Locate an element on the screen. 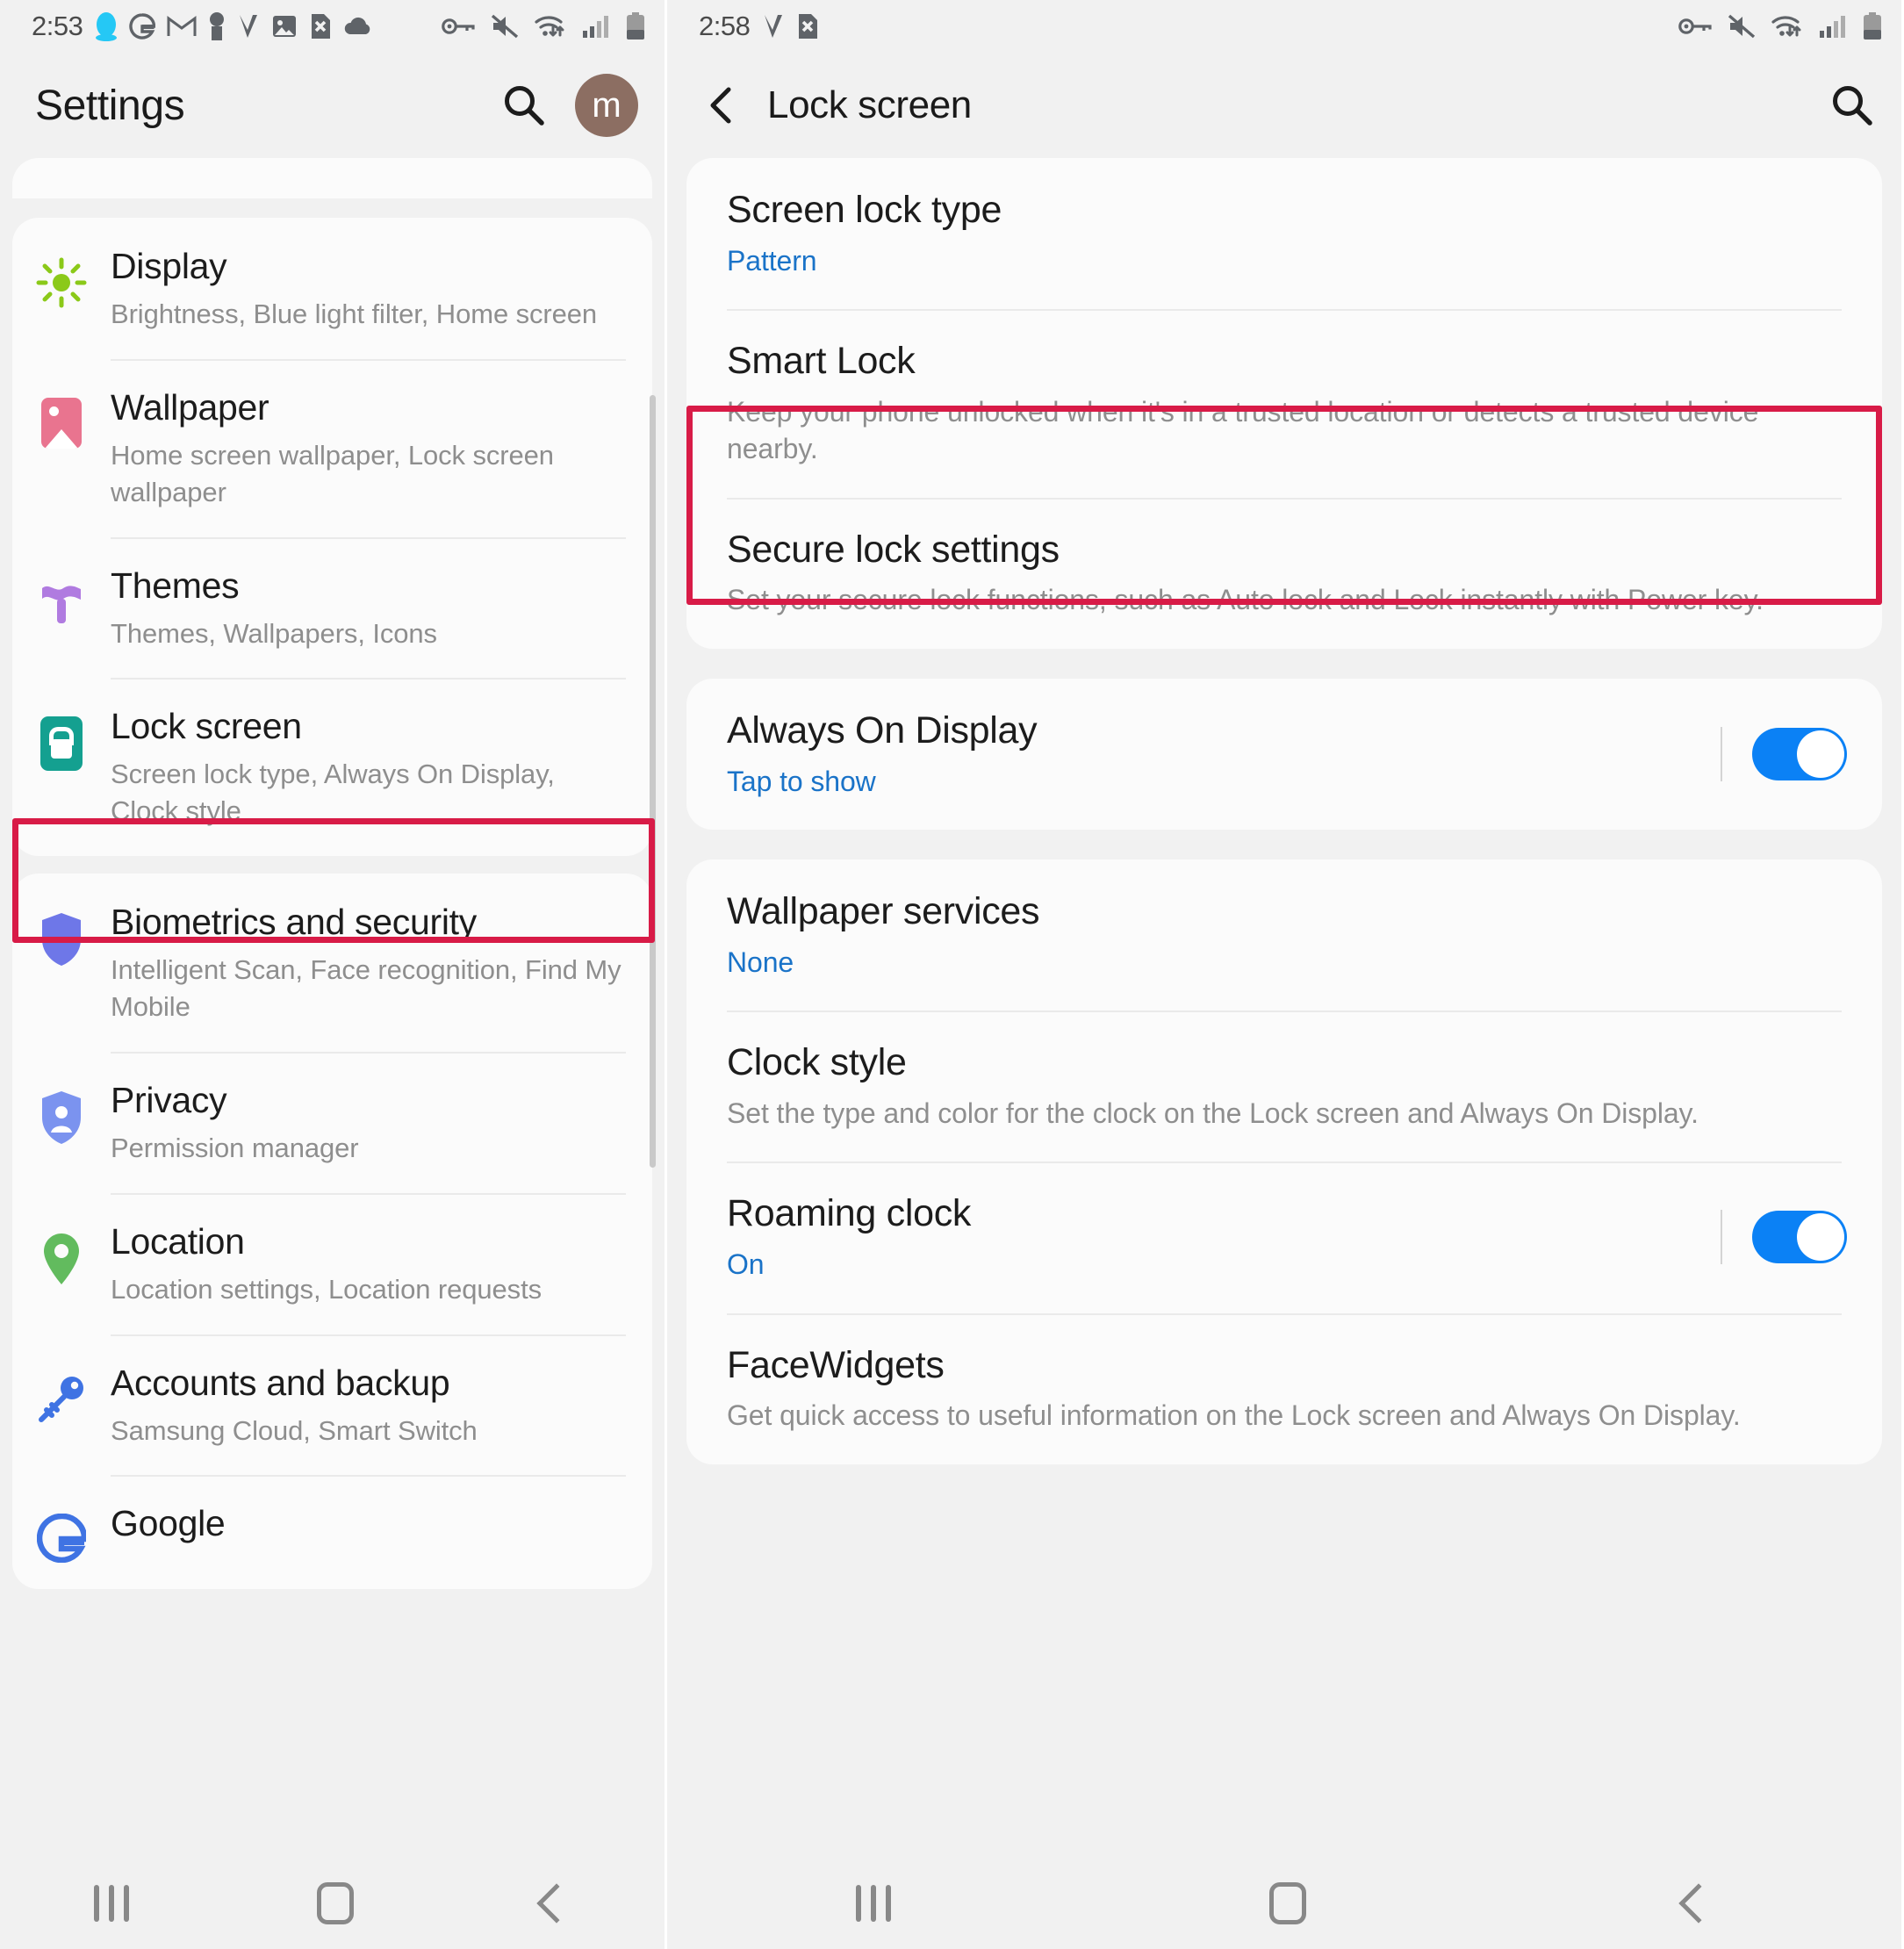 Image resolution: width=1904 pixels, height=1949 pixels. broken-image-icon is located at coordinates (285, 26).